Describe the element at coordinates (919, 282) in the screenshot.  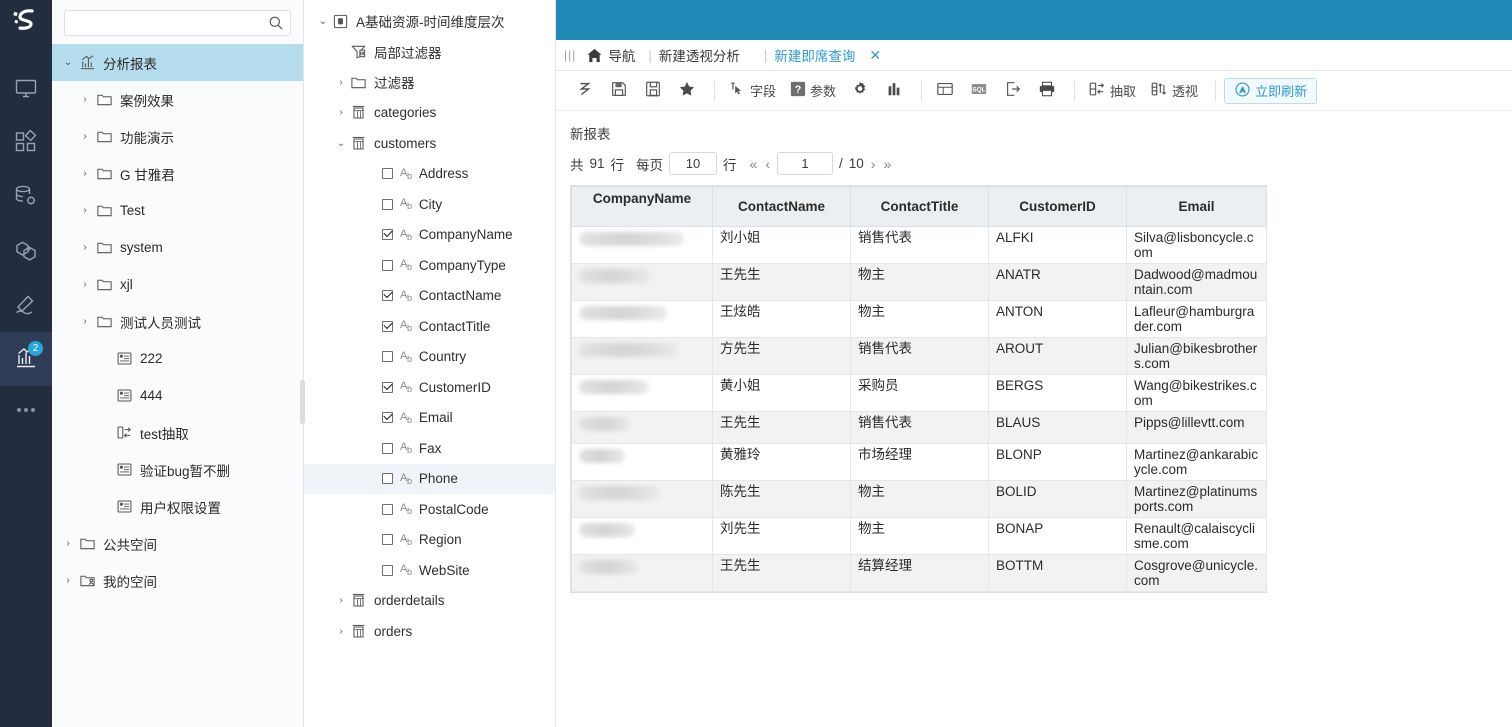
I see `table-row: 王先生 物主 ANATR Dadwood@madmountain.com` at that location.